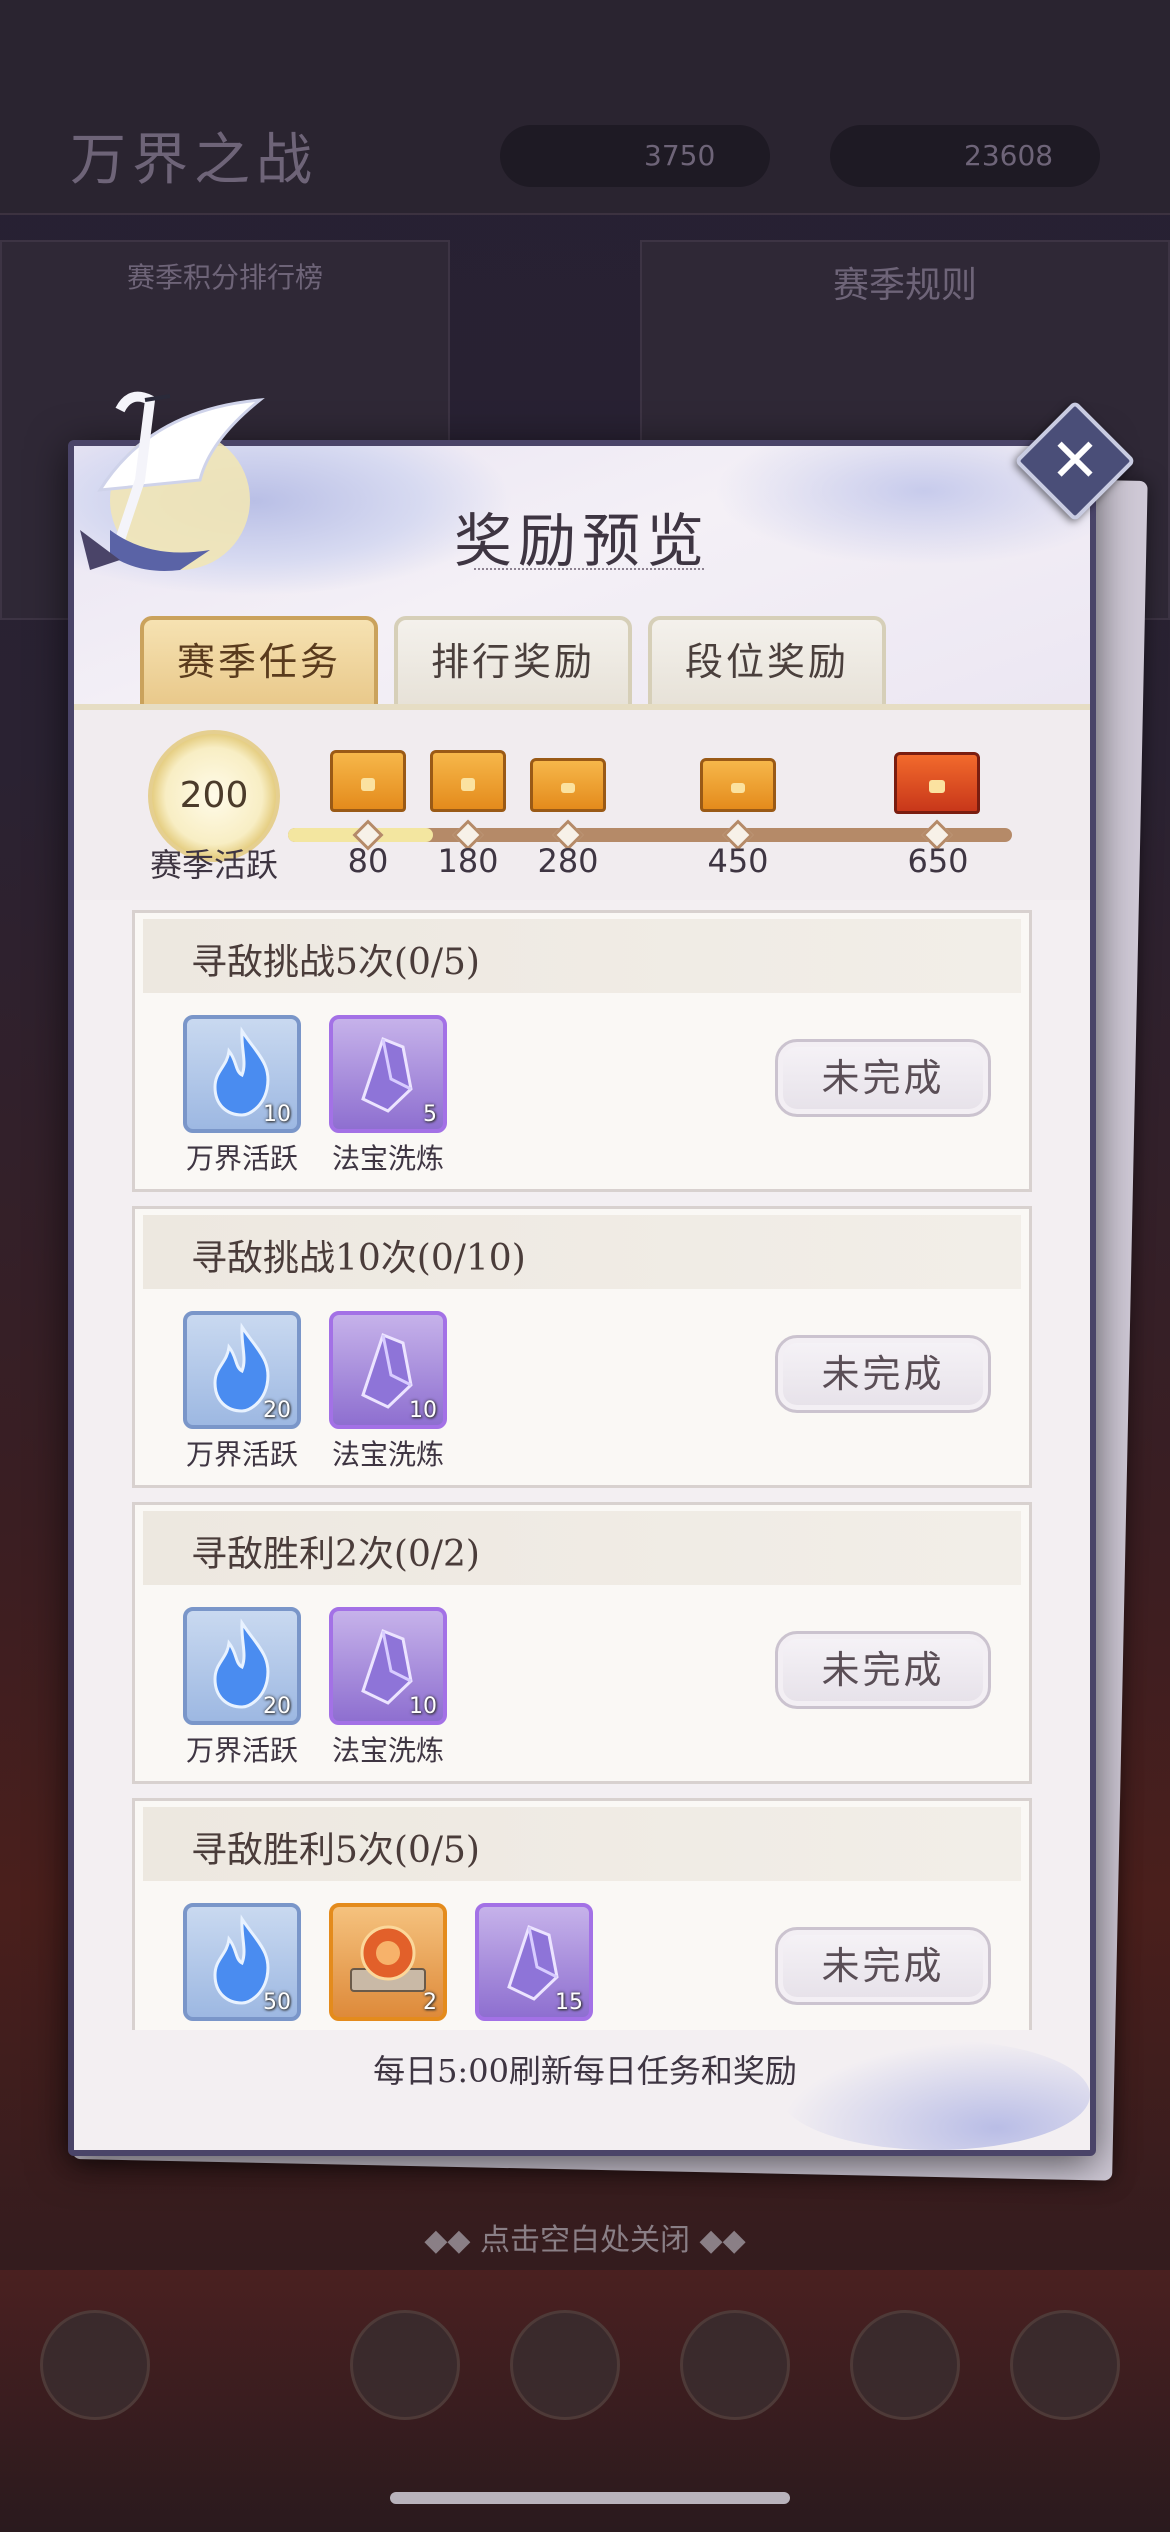  Describe the element at coordinates (368, 861) in the screenshot. I see `milestone-label: 80` at that location.